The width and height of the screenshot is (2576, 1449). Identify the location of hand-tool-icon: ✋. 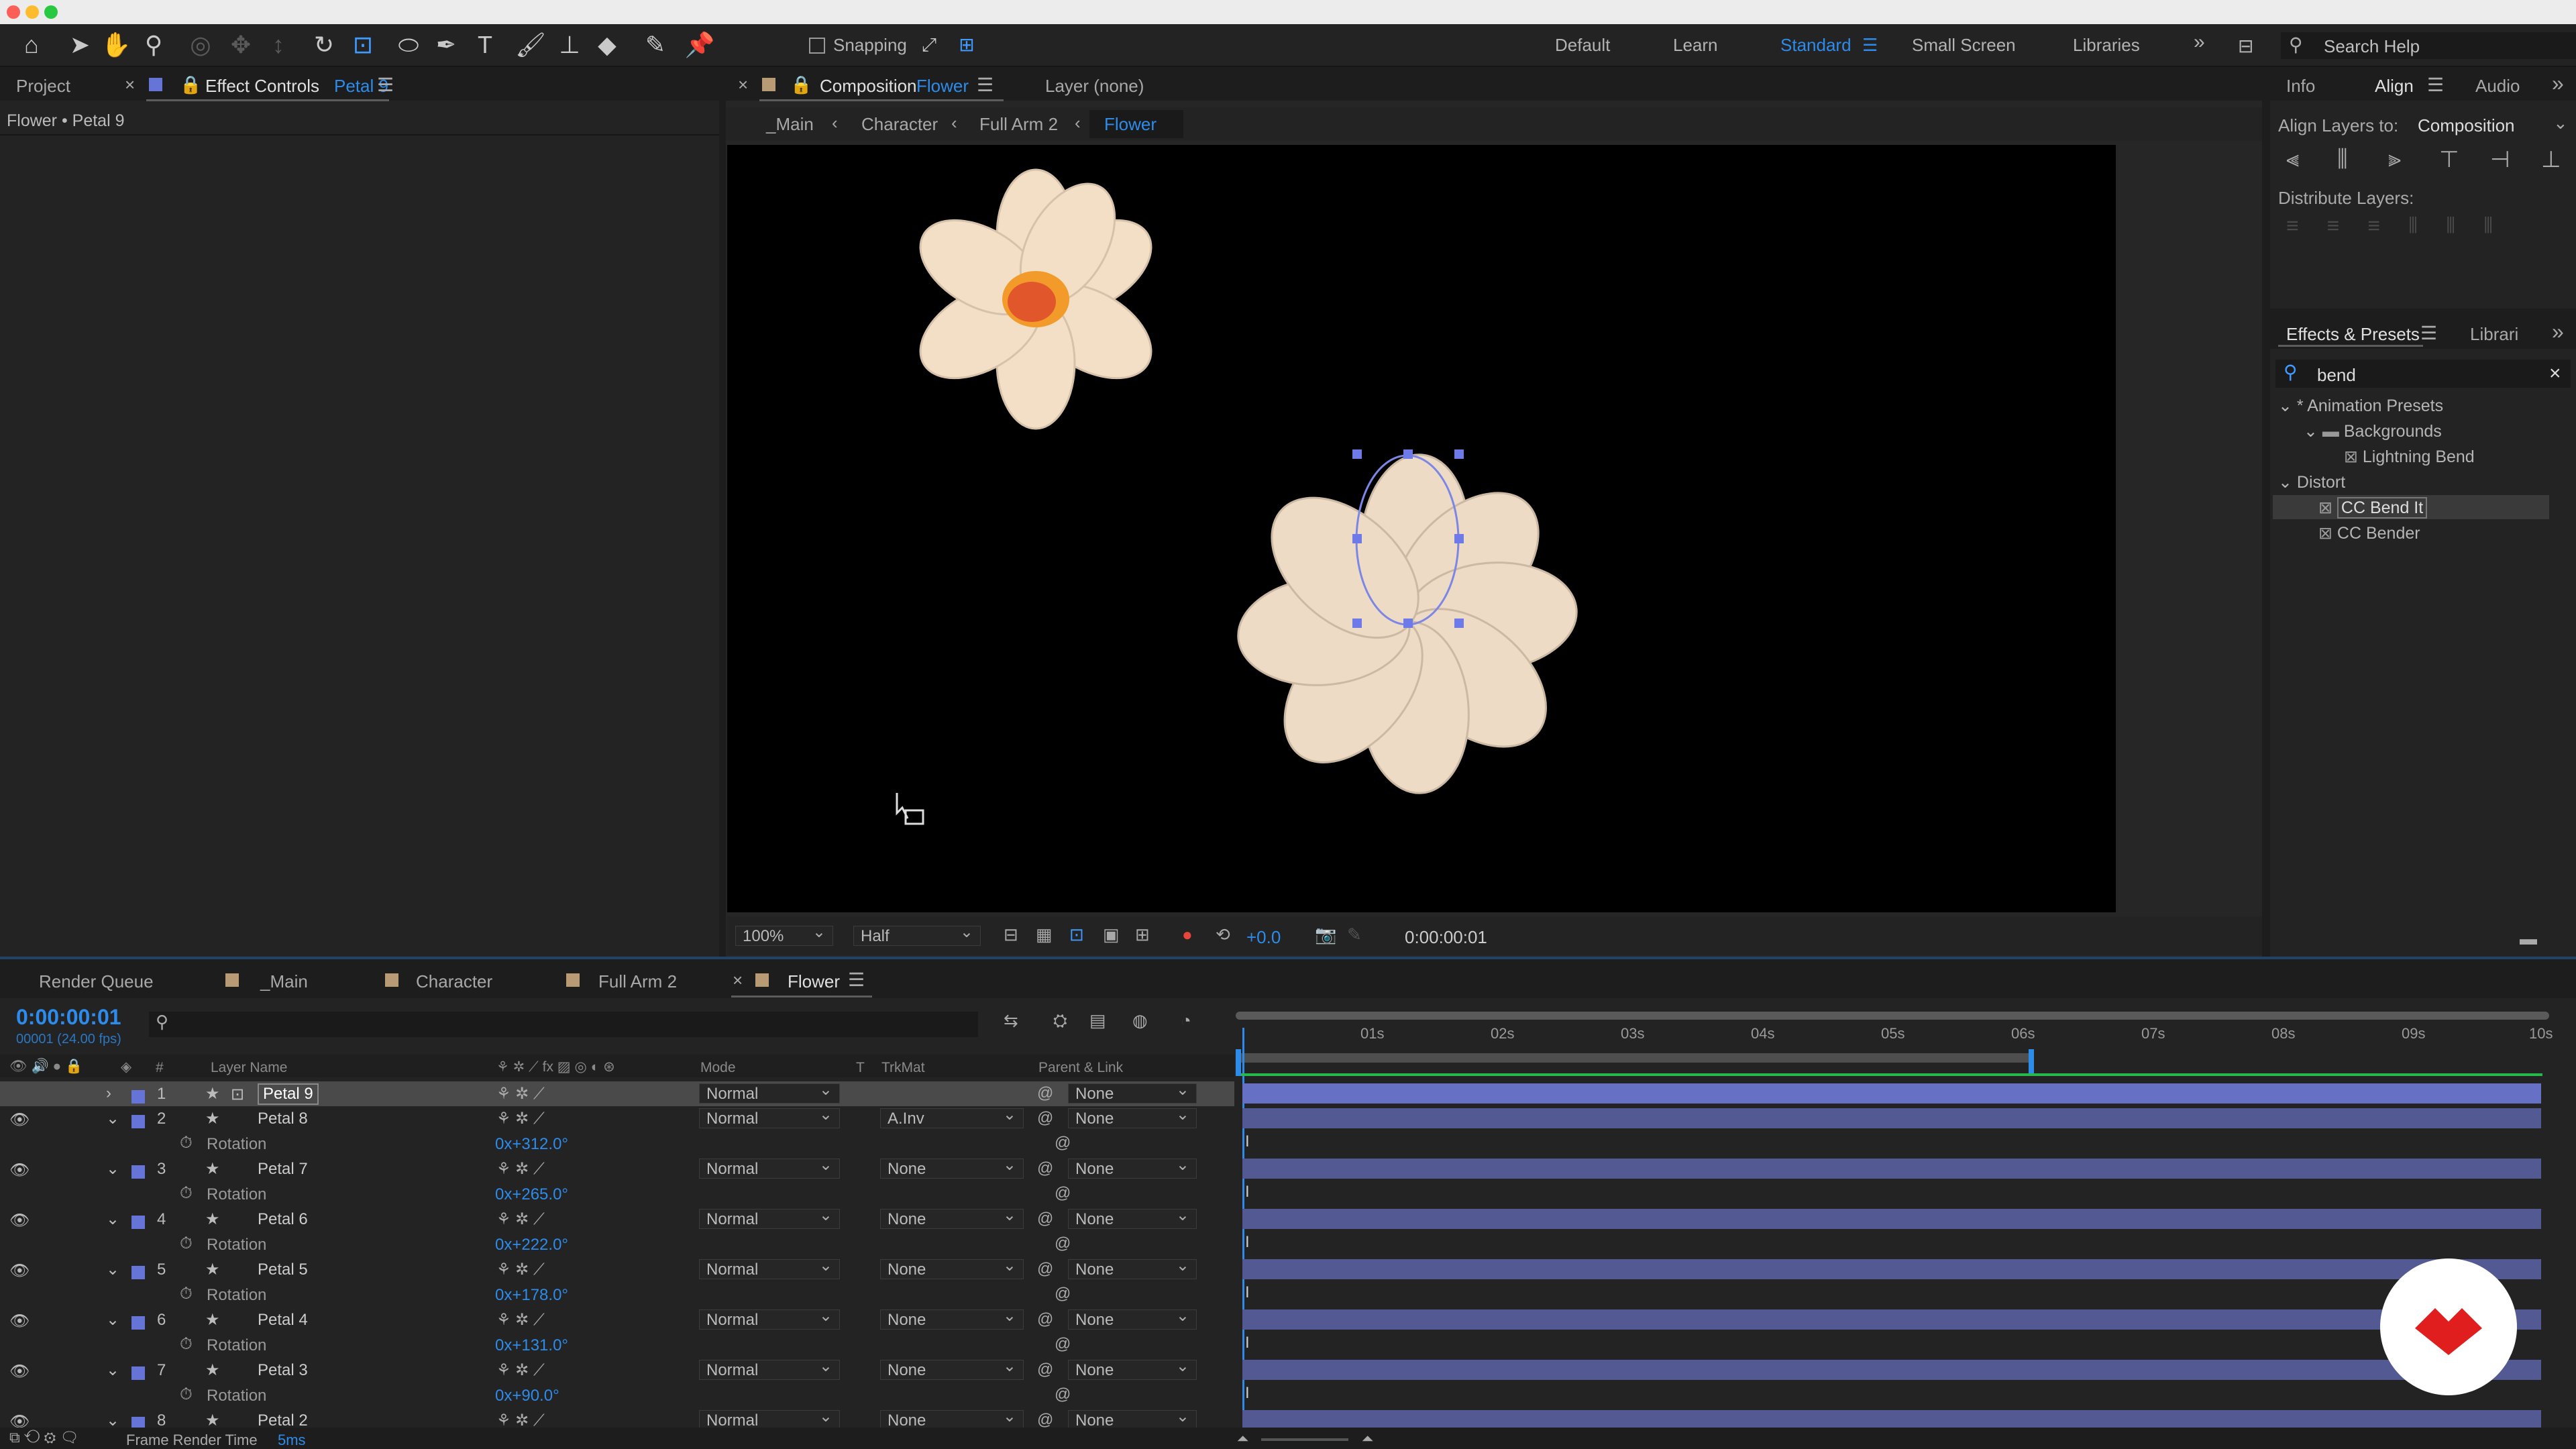
(116, 45).